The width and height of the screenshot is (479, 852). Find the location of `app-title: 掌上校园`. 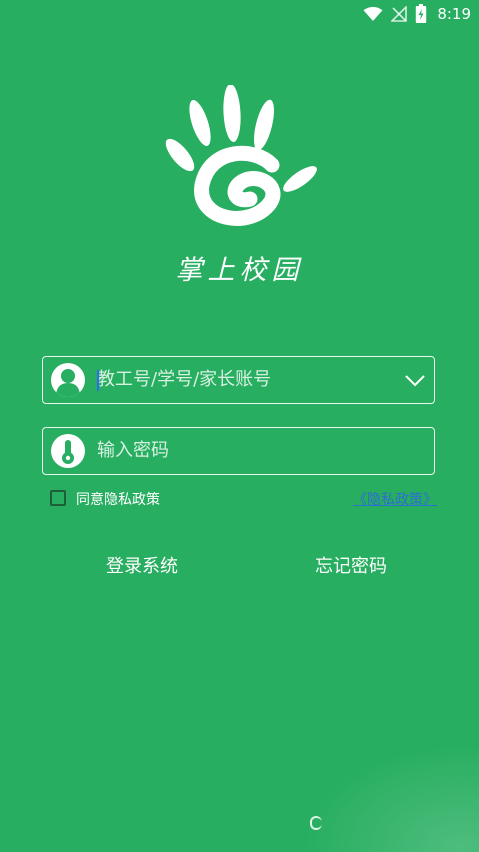

app-title: 掌上校园 is located at coordinates (239, 270).